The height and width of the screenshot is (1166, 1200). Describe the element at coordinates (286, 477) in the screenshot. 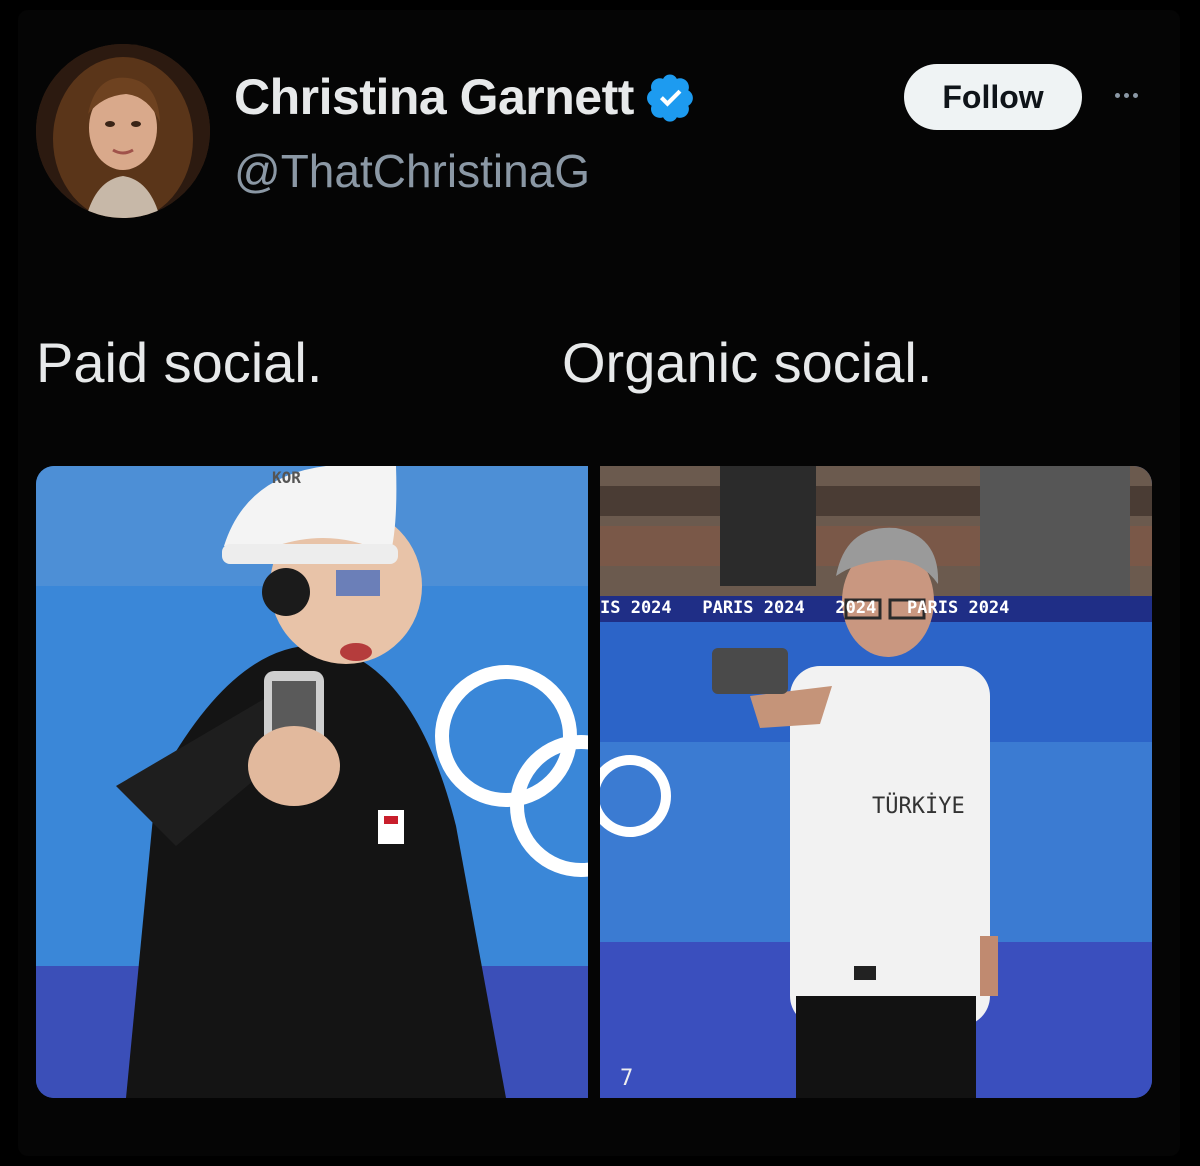

I see `cap-text: KOR` at that location.